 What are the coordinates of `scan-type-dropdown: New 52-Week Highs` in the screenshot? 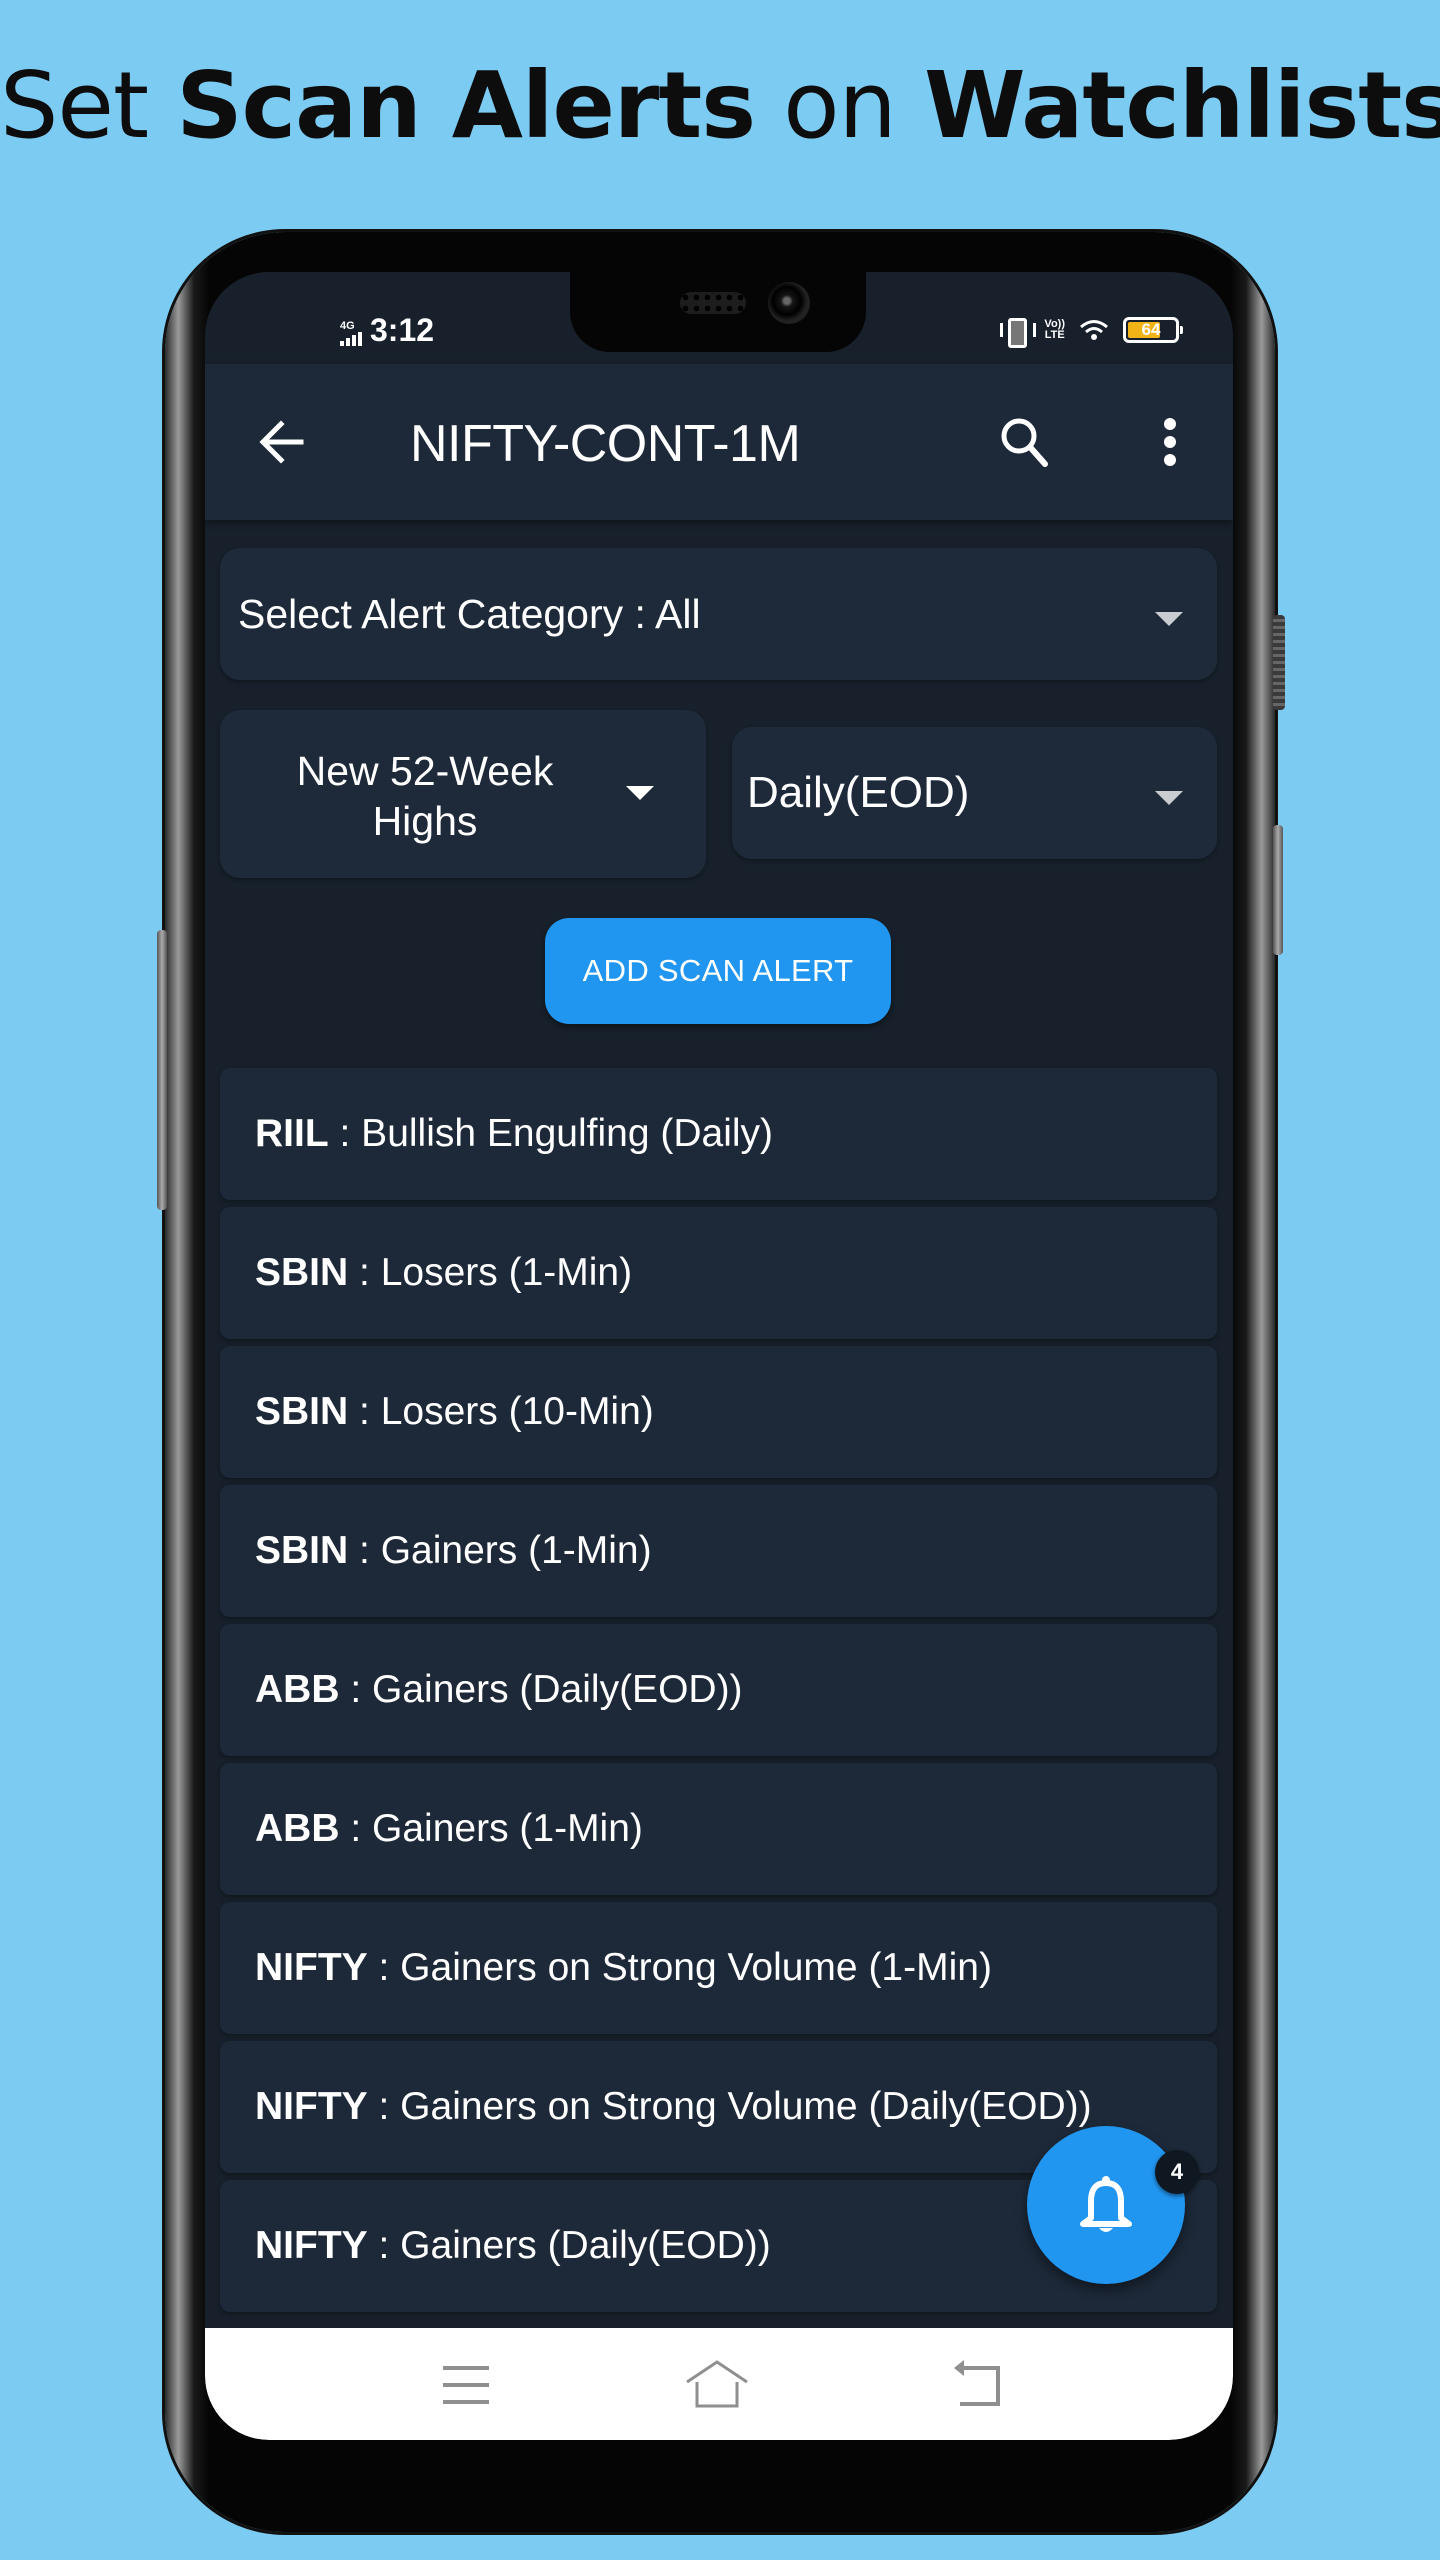 It's located at (463, 794).